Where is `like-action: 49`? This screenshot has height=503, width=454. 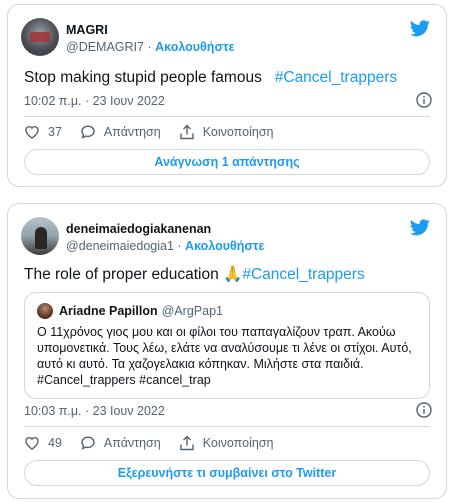
like-action: 49 is located at coordinates (43, 443).